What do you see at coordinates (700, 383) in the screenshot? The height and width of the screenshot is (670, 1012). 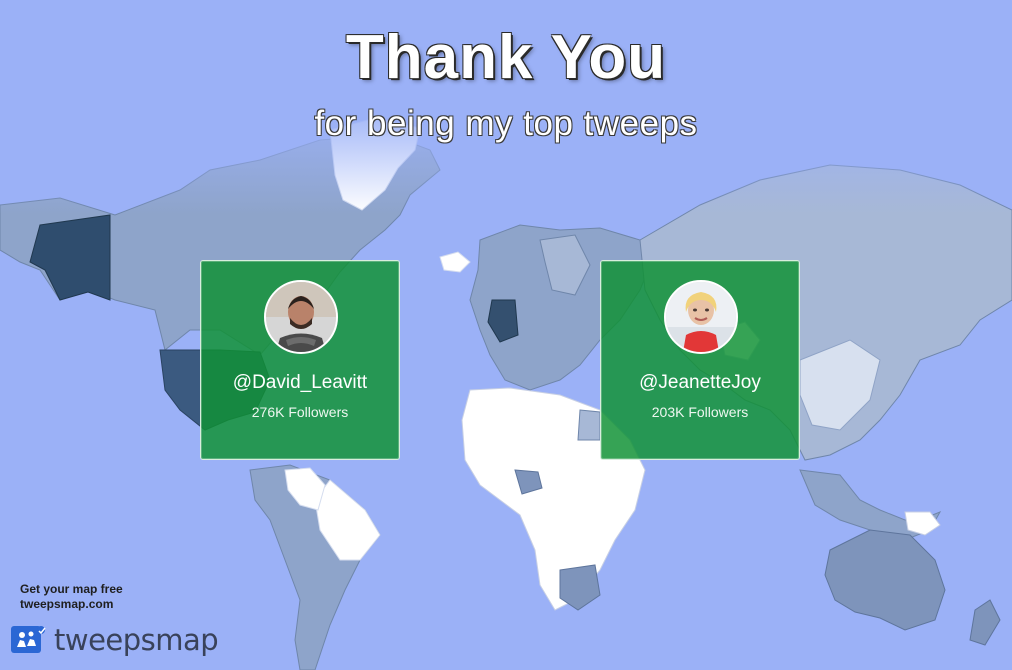 I see `tweep-handle: @JeanetteJoy` at bounding box center [700, 383].